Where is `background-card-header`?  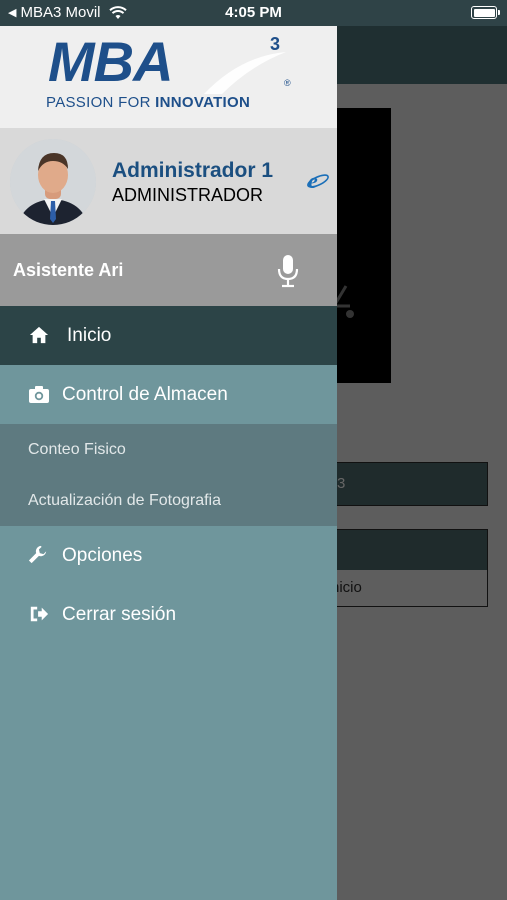
background-card-header is located at coordinates (409, 550).